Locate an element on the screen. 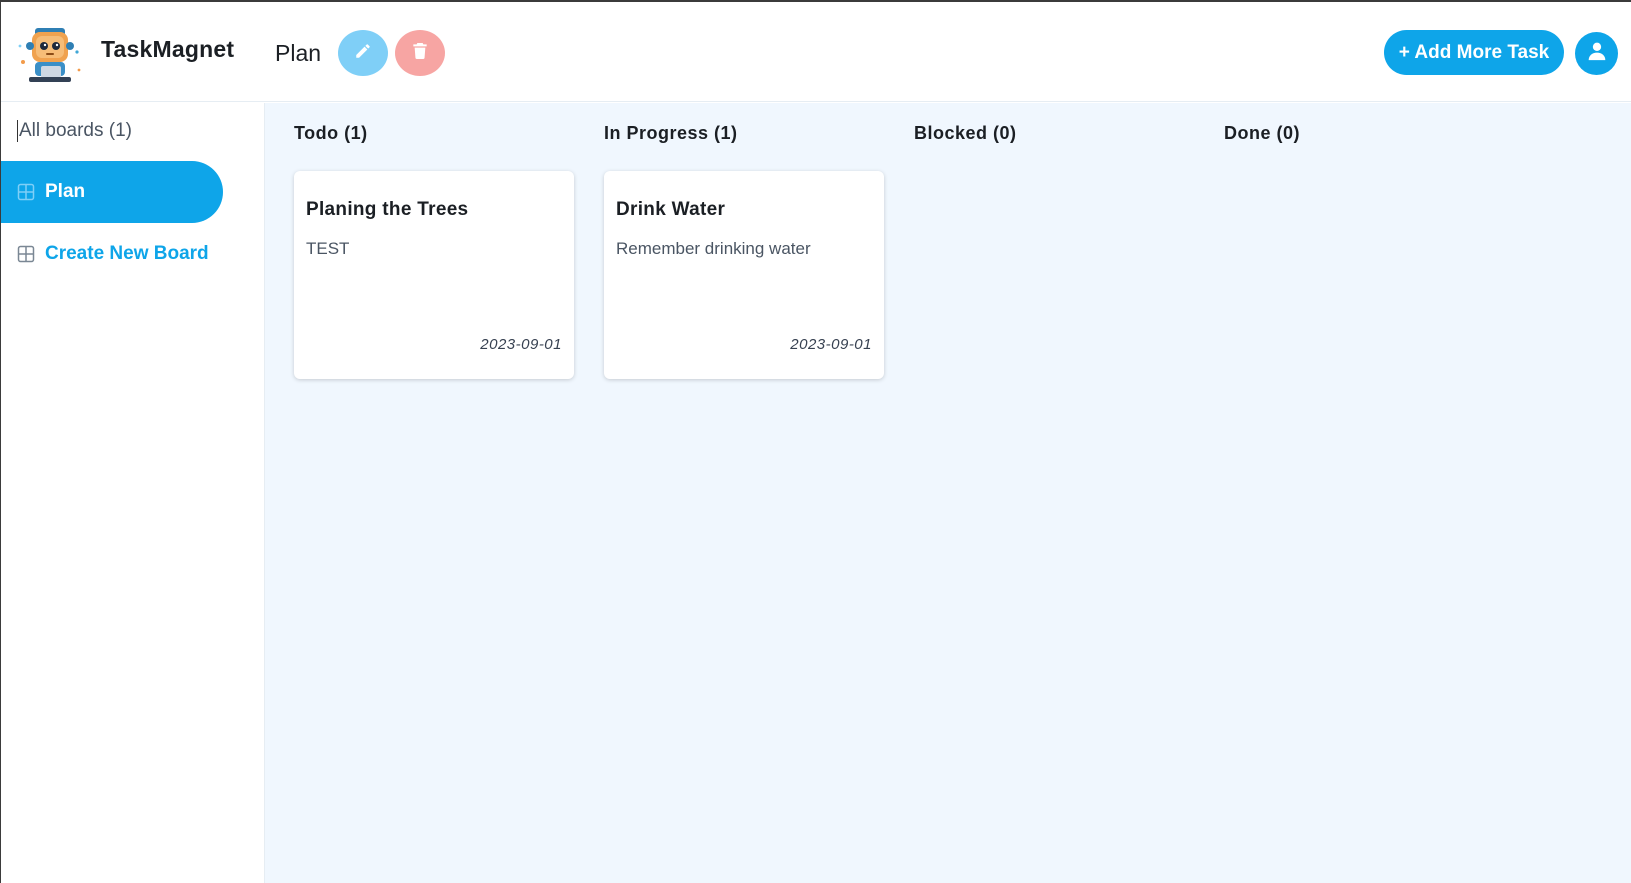 The image size is (1631, 883). task-description: Remember drinking water is located at coordinates (713, 248).